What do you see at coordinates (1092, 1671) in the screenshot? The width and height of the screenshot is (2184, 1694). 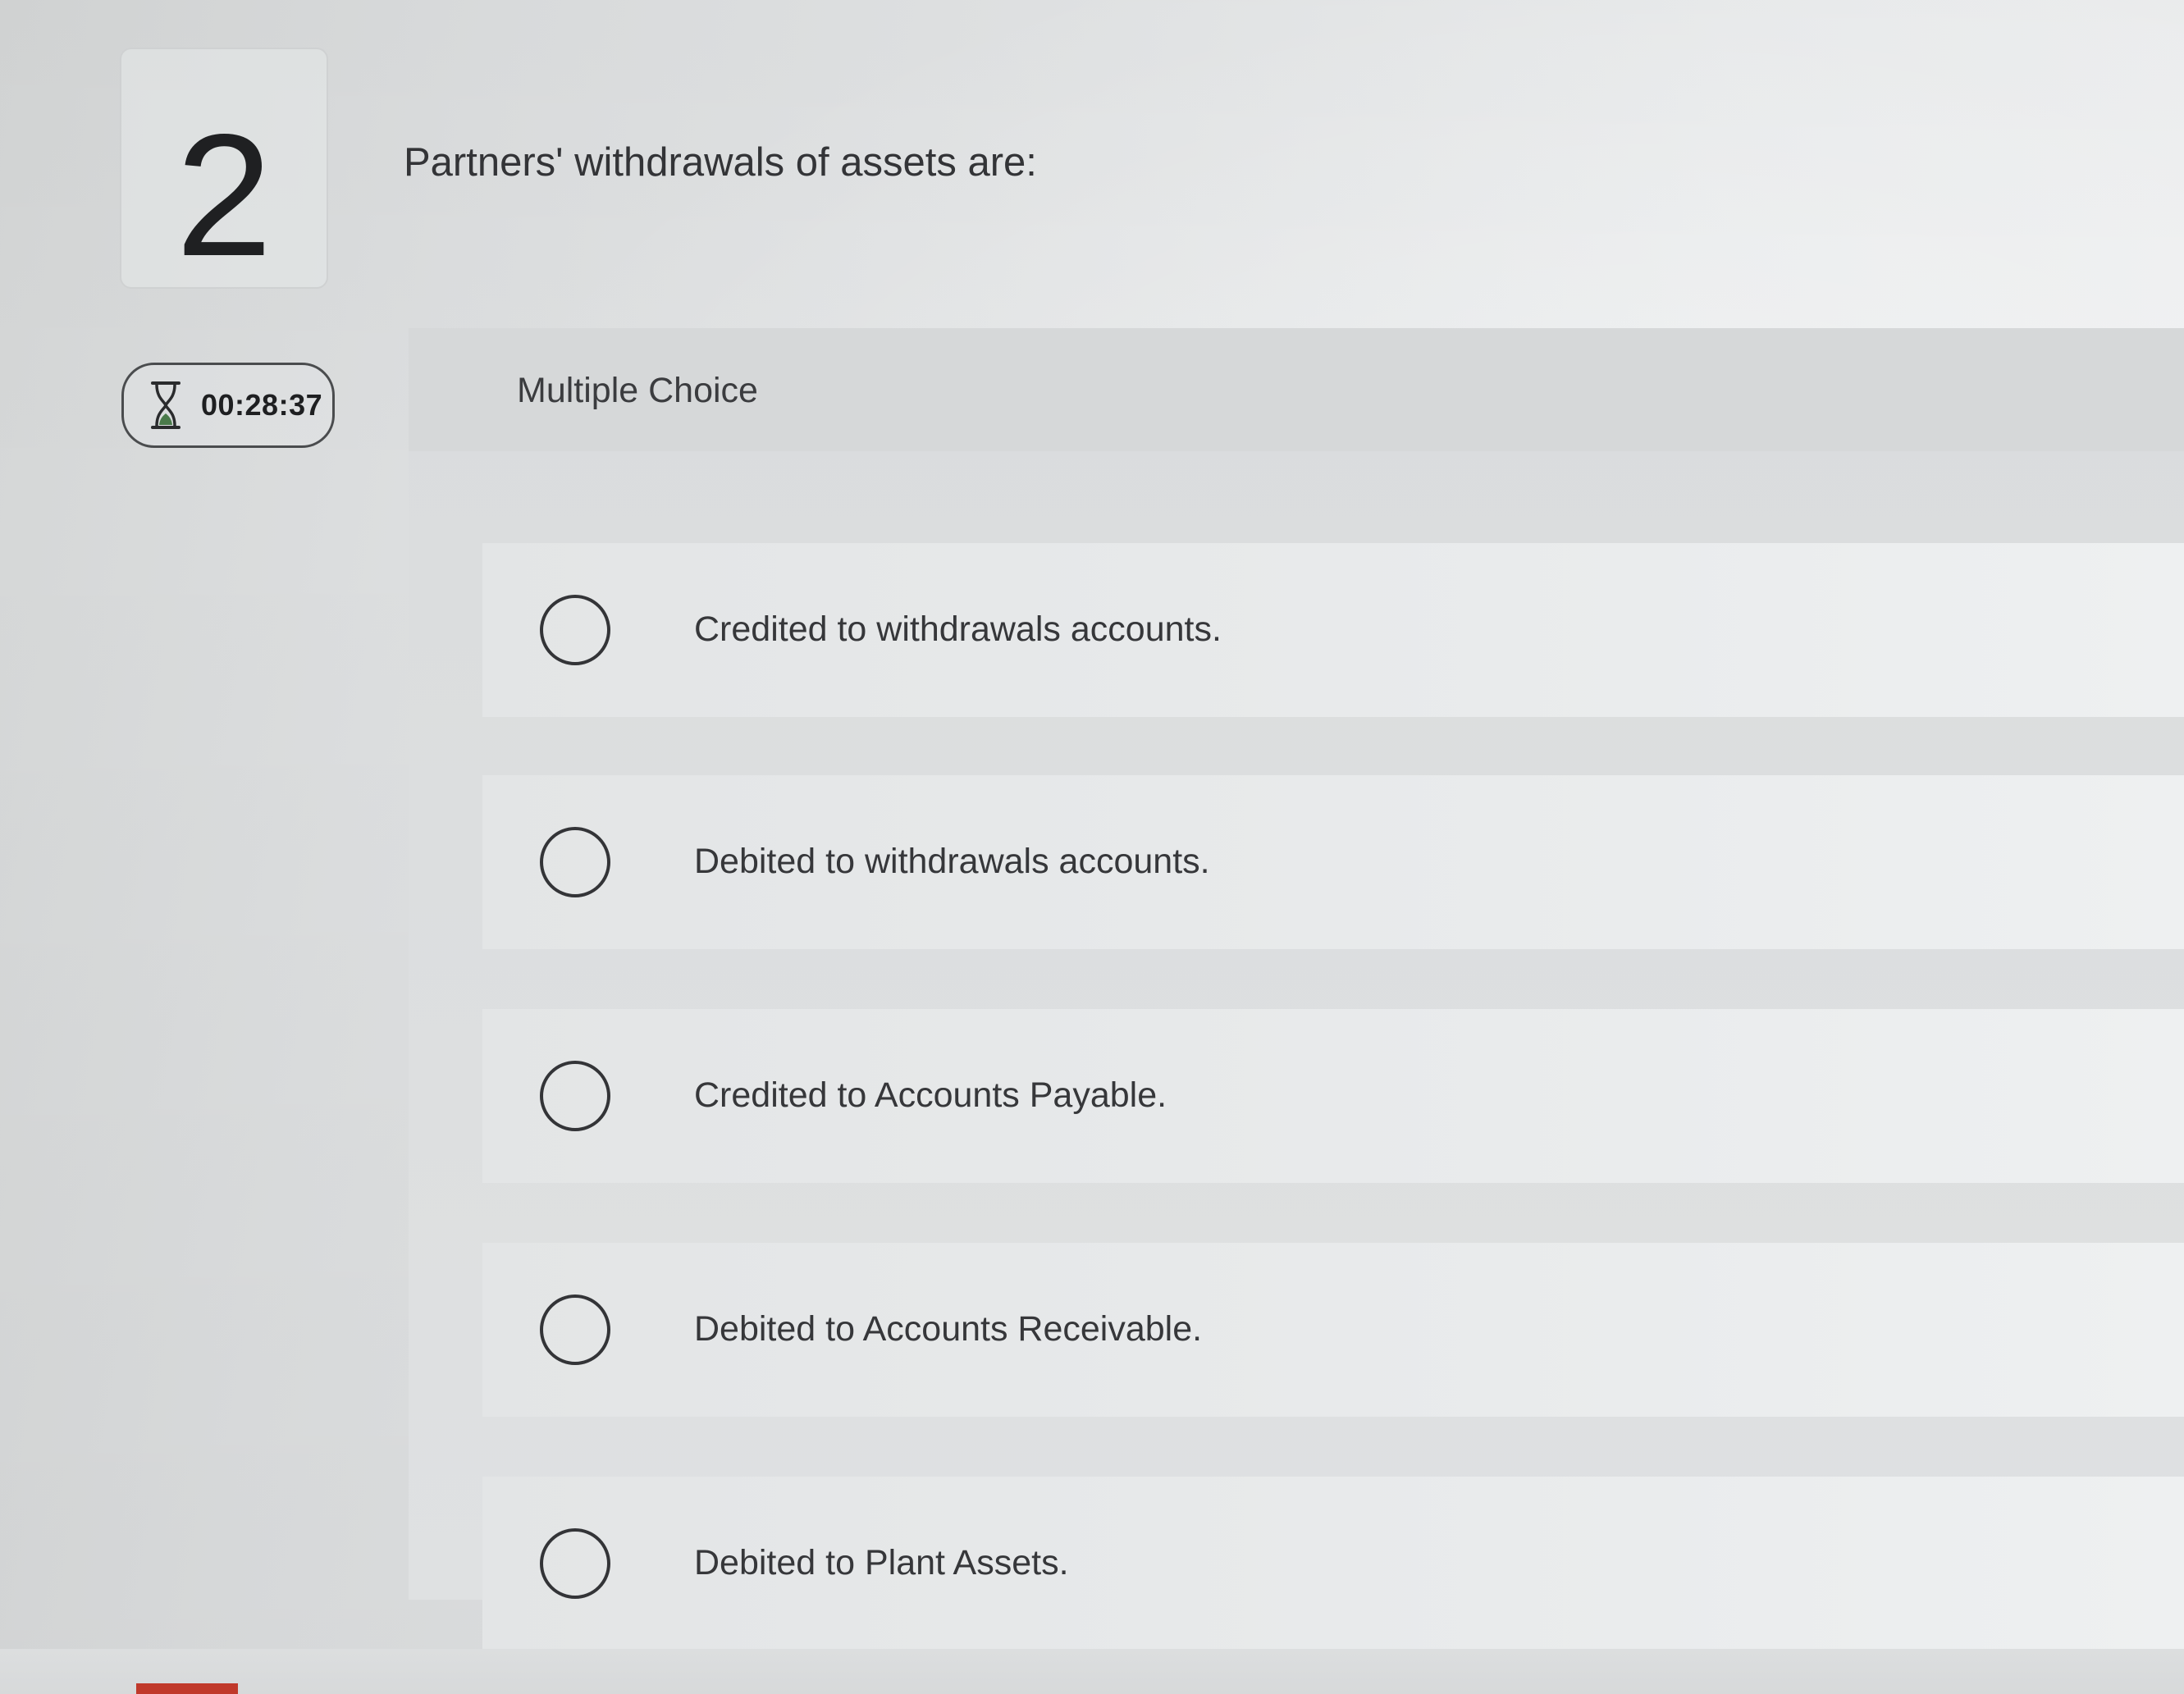 I see `footer-strip` at bounding box center [1092, 1671].